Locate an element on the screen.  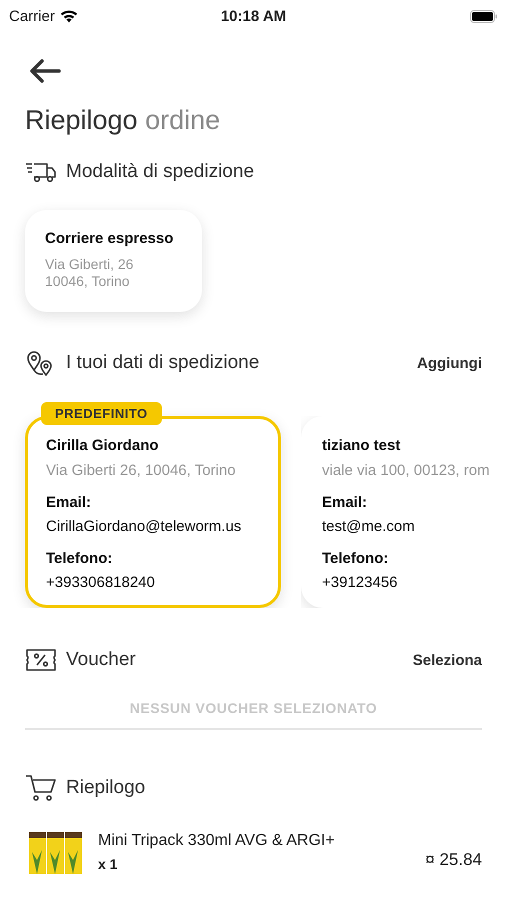
default-badge: PREDEFINITO is located at coordinates (101, 413).